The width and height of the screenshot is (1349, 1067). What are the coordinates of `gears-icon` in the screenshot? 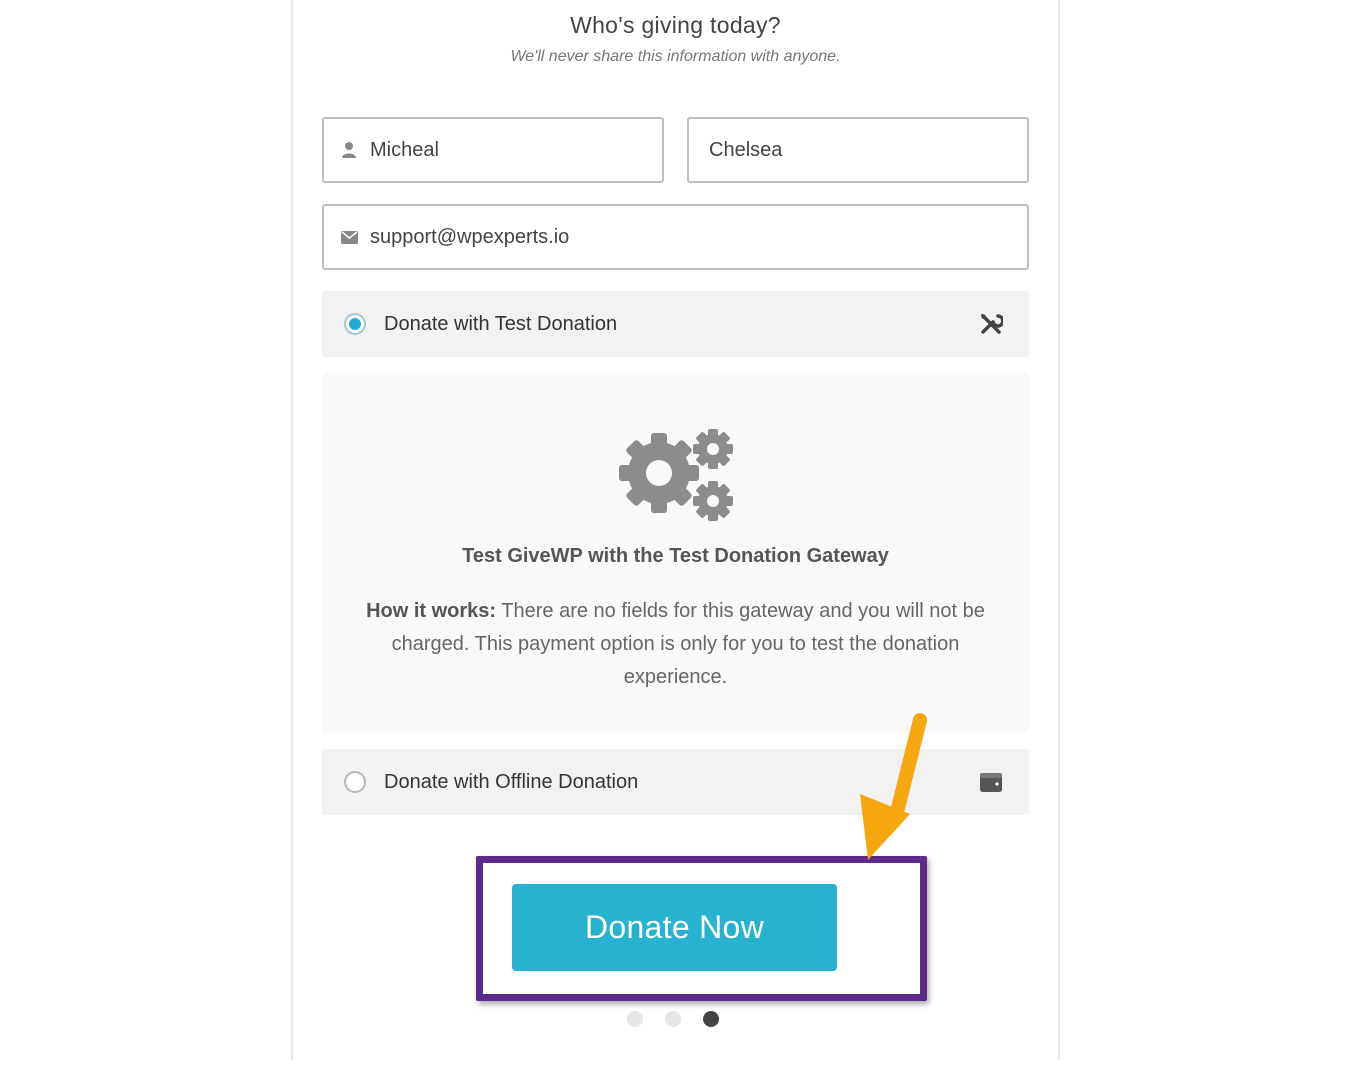 It's located at (676, 475).